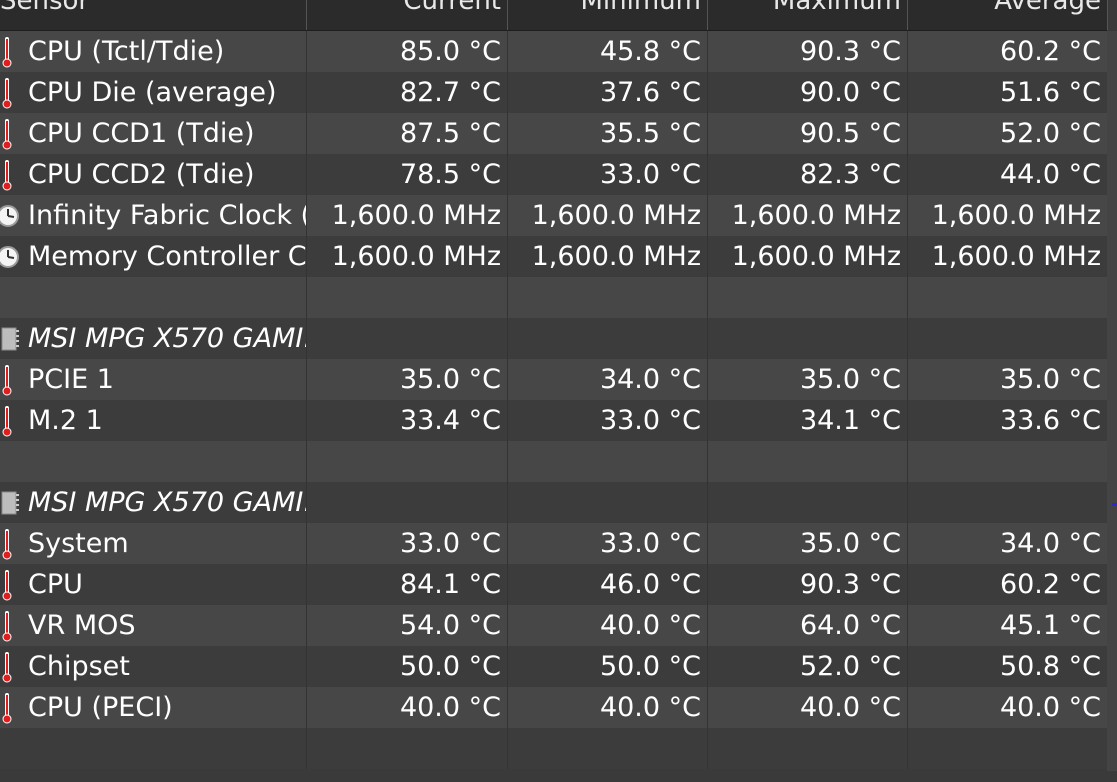 Image resolution: width=1117 pixels, height=782 pixels. I want to click on sensor-label: CPU (Tctl/Tdie), so click(126, 51).